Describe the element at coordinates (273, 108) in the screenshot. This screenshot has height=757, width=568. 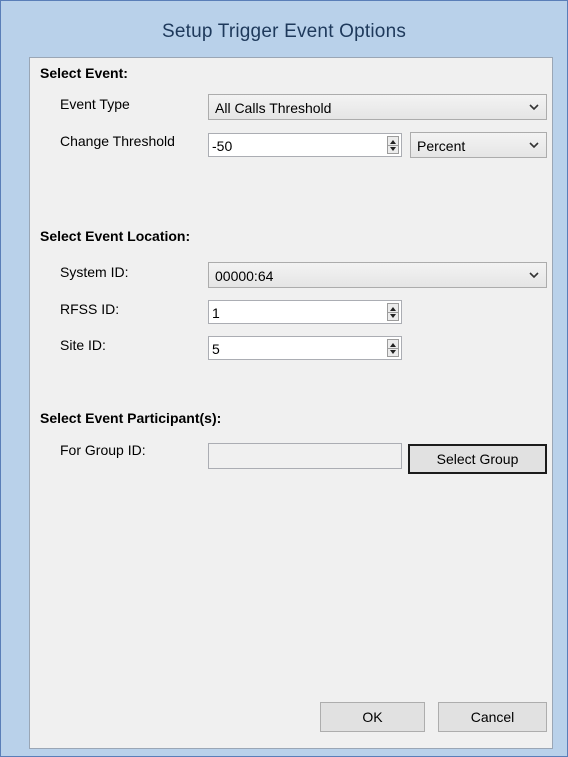
I see `event-type-value: All Calls Threshold` at that location.